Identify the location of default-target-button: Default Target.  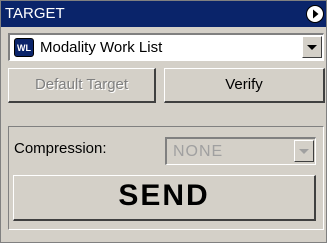
(82, 85).